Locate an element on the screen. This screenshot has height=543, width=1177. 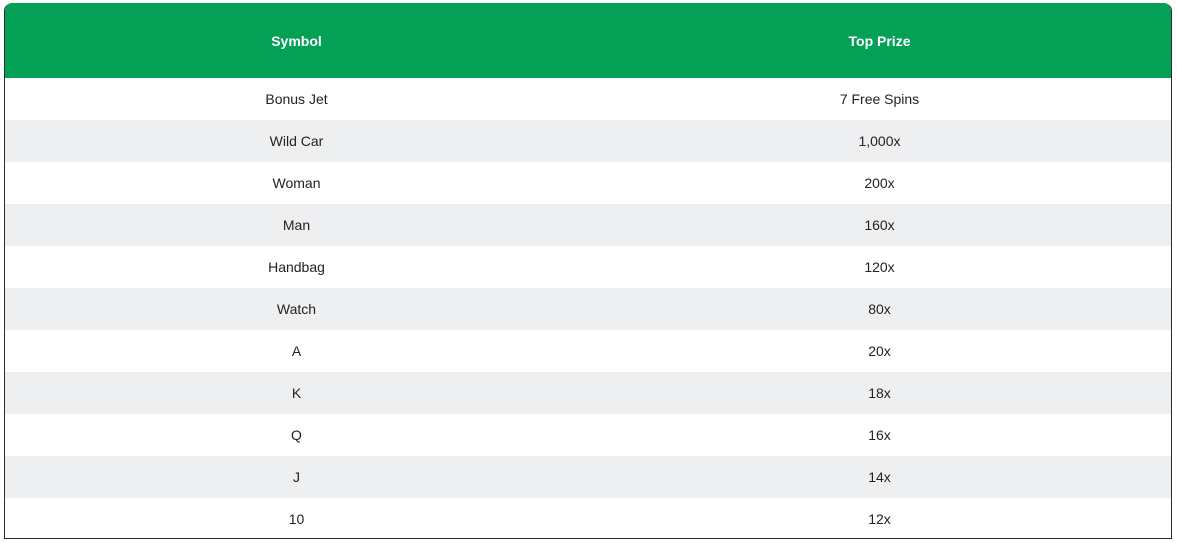
prize-cell: 1,000x is located at coordinates (879, 141).